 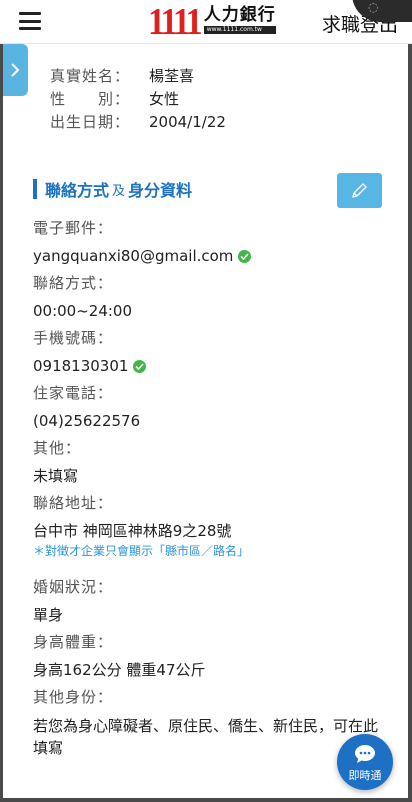 I want to click on identity-label: 其他身份：, so click(x=73, y=697).